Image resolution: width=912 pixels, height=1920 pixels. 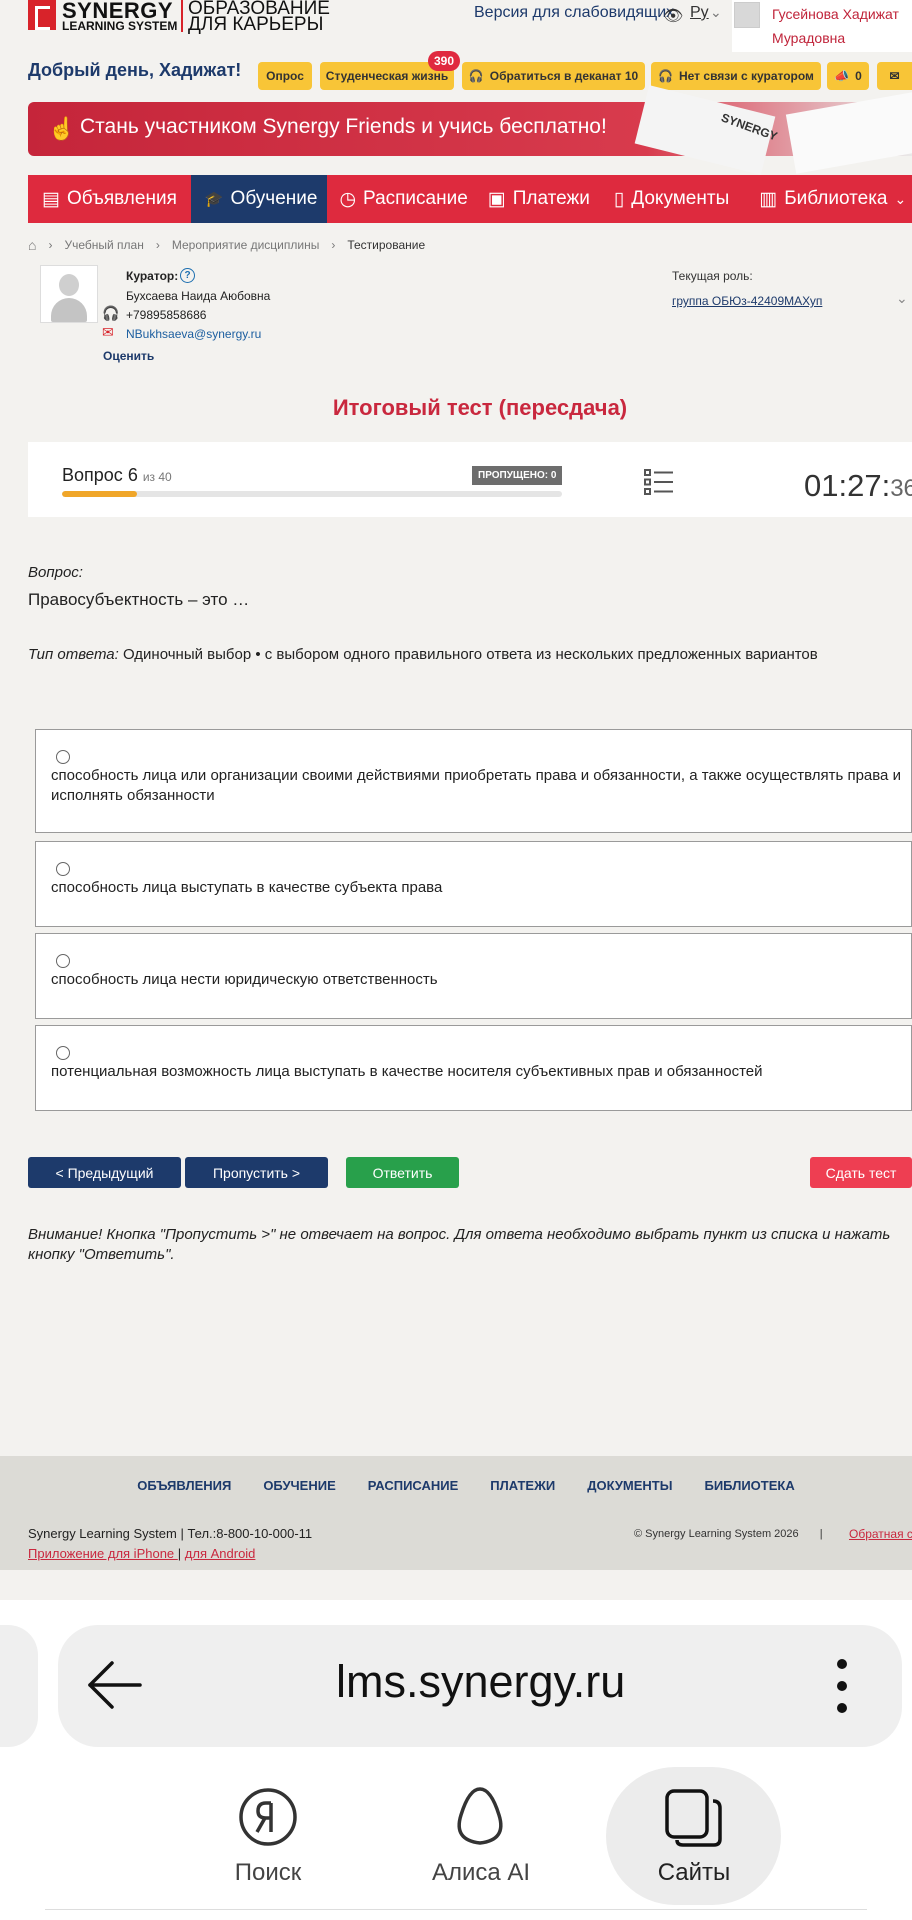 I want to click on language-selector: Ру, so click(x=699, y=13).